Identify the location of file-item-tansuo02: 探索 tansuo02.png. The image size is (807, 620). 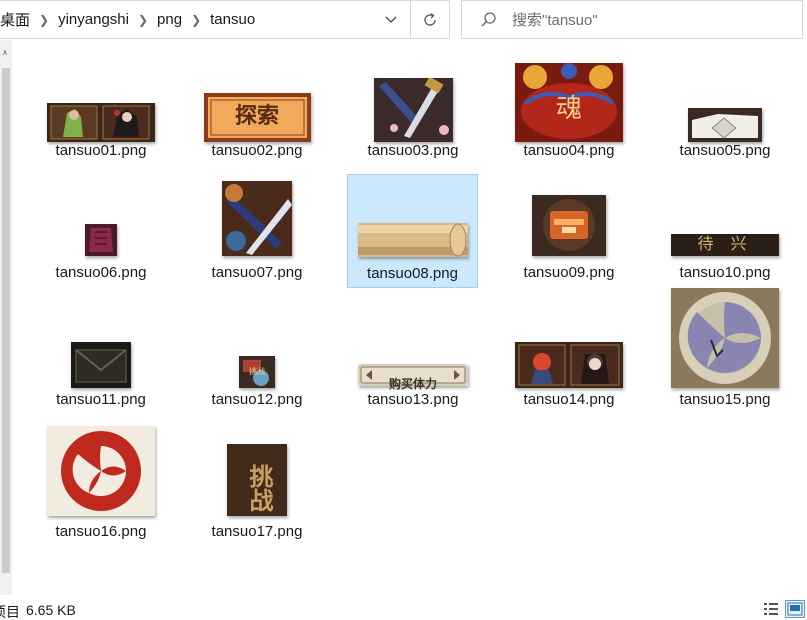
(257, 114).